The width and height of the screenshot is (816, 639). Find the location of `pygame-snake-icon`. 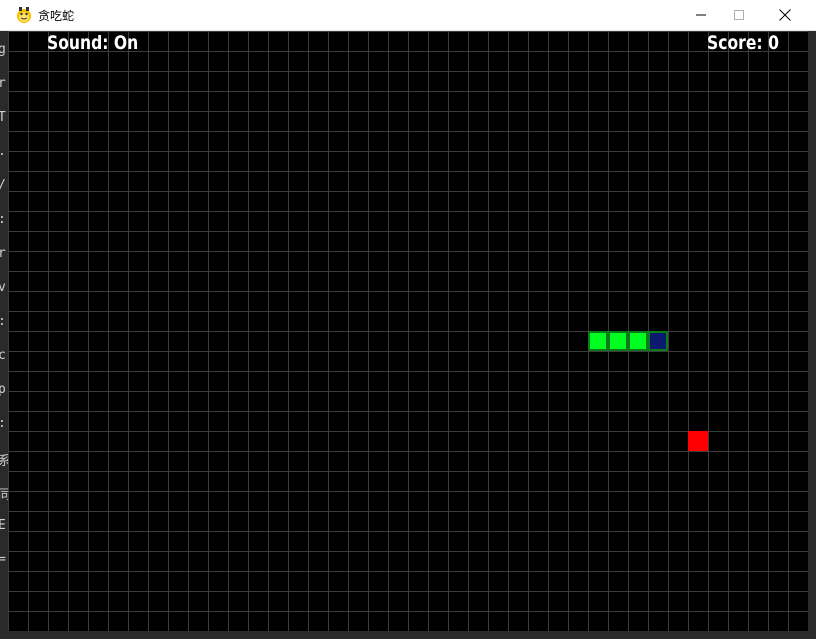

pygame-snake-icon is located at coordinates (24, 15).